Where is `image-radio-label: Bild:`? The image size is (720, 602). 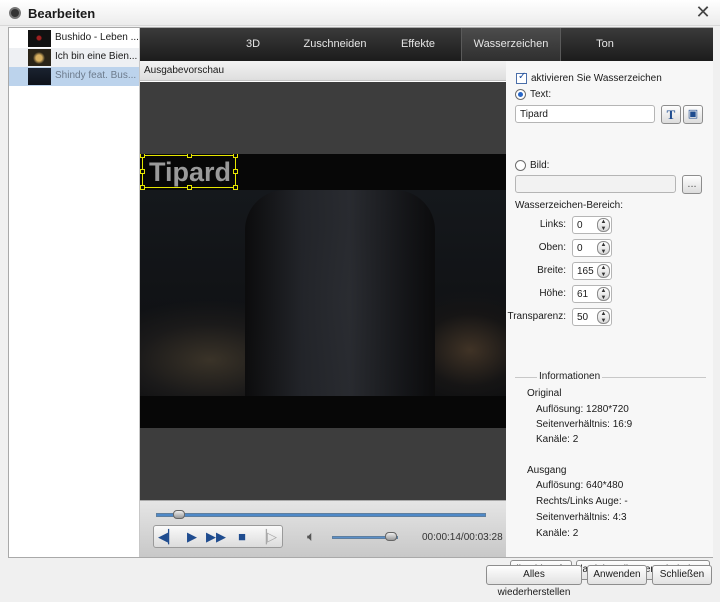
image-radio-label: Bild: is located at coordinates (540, 165).